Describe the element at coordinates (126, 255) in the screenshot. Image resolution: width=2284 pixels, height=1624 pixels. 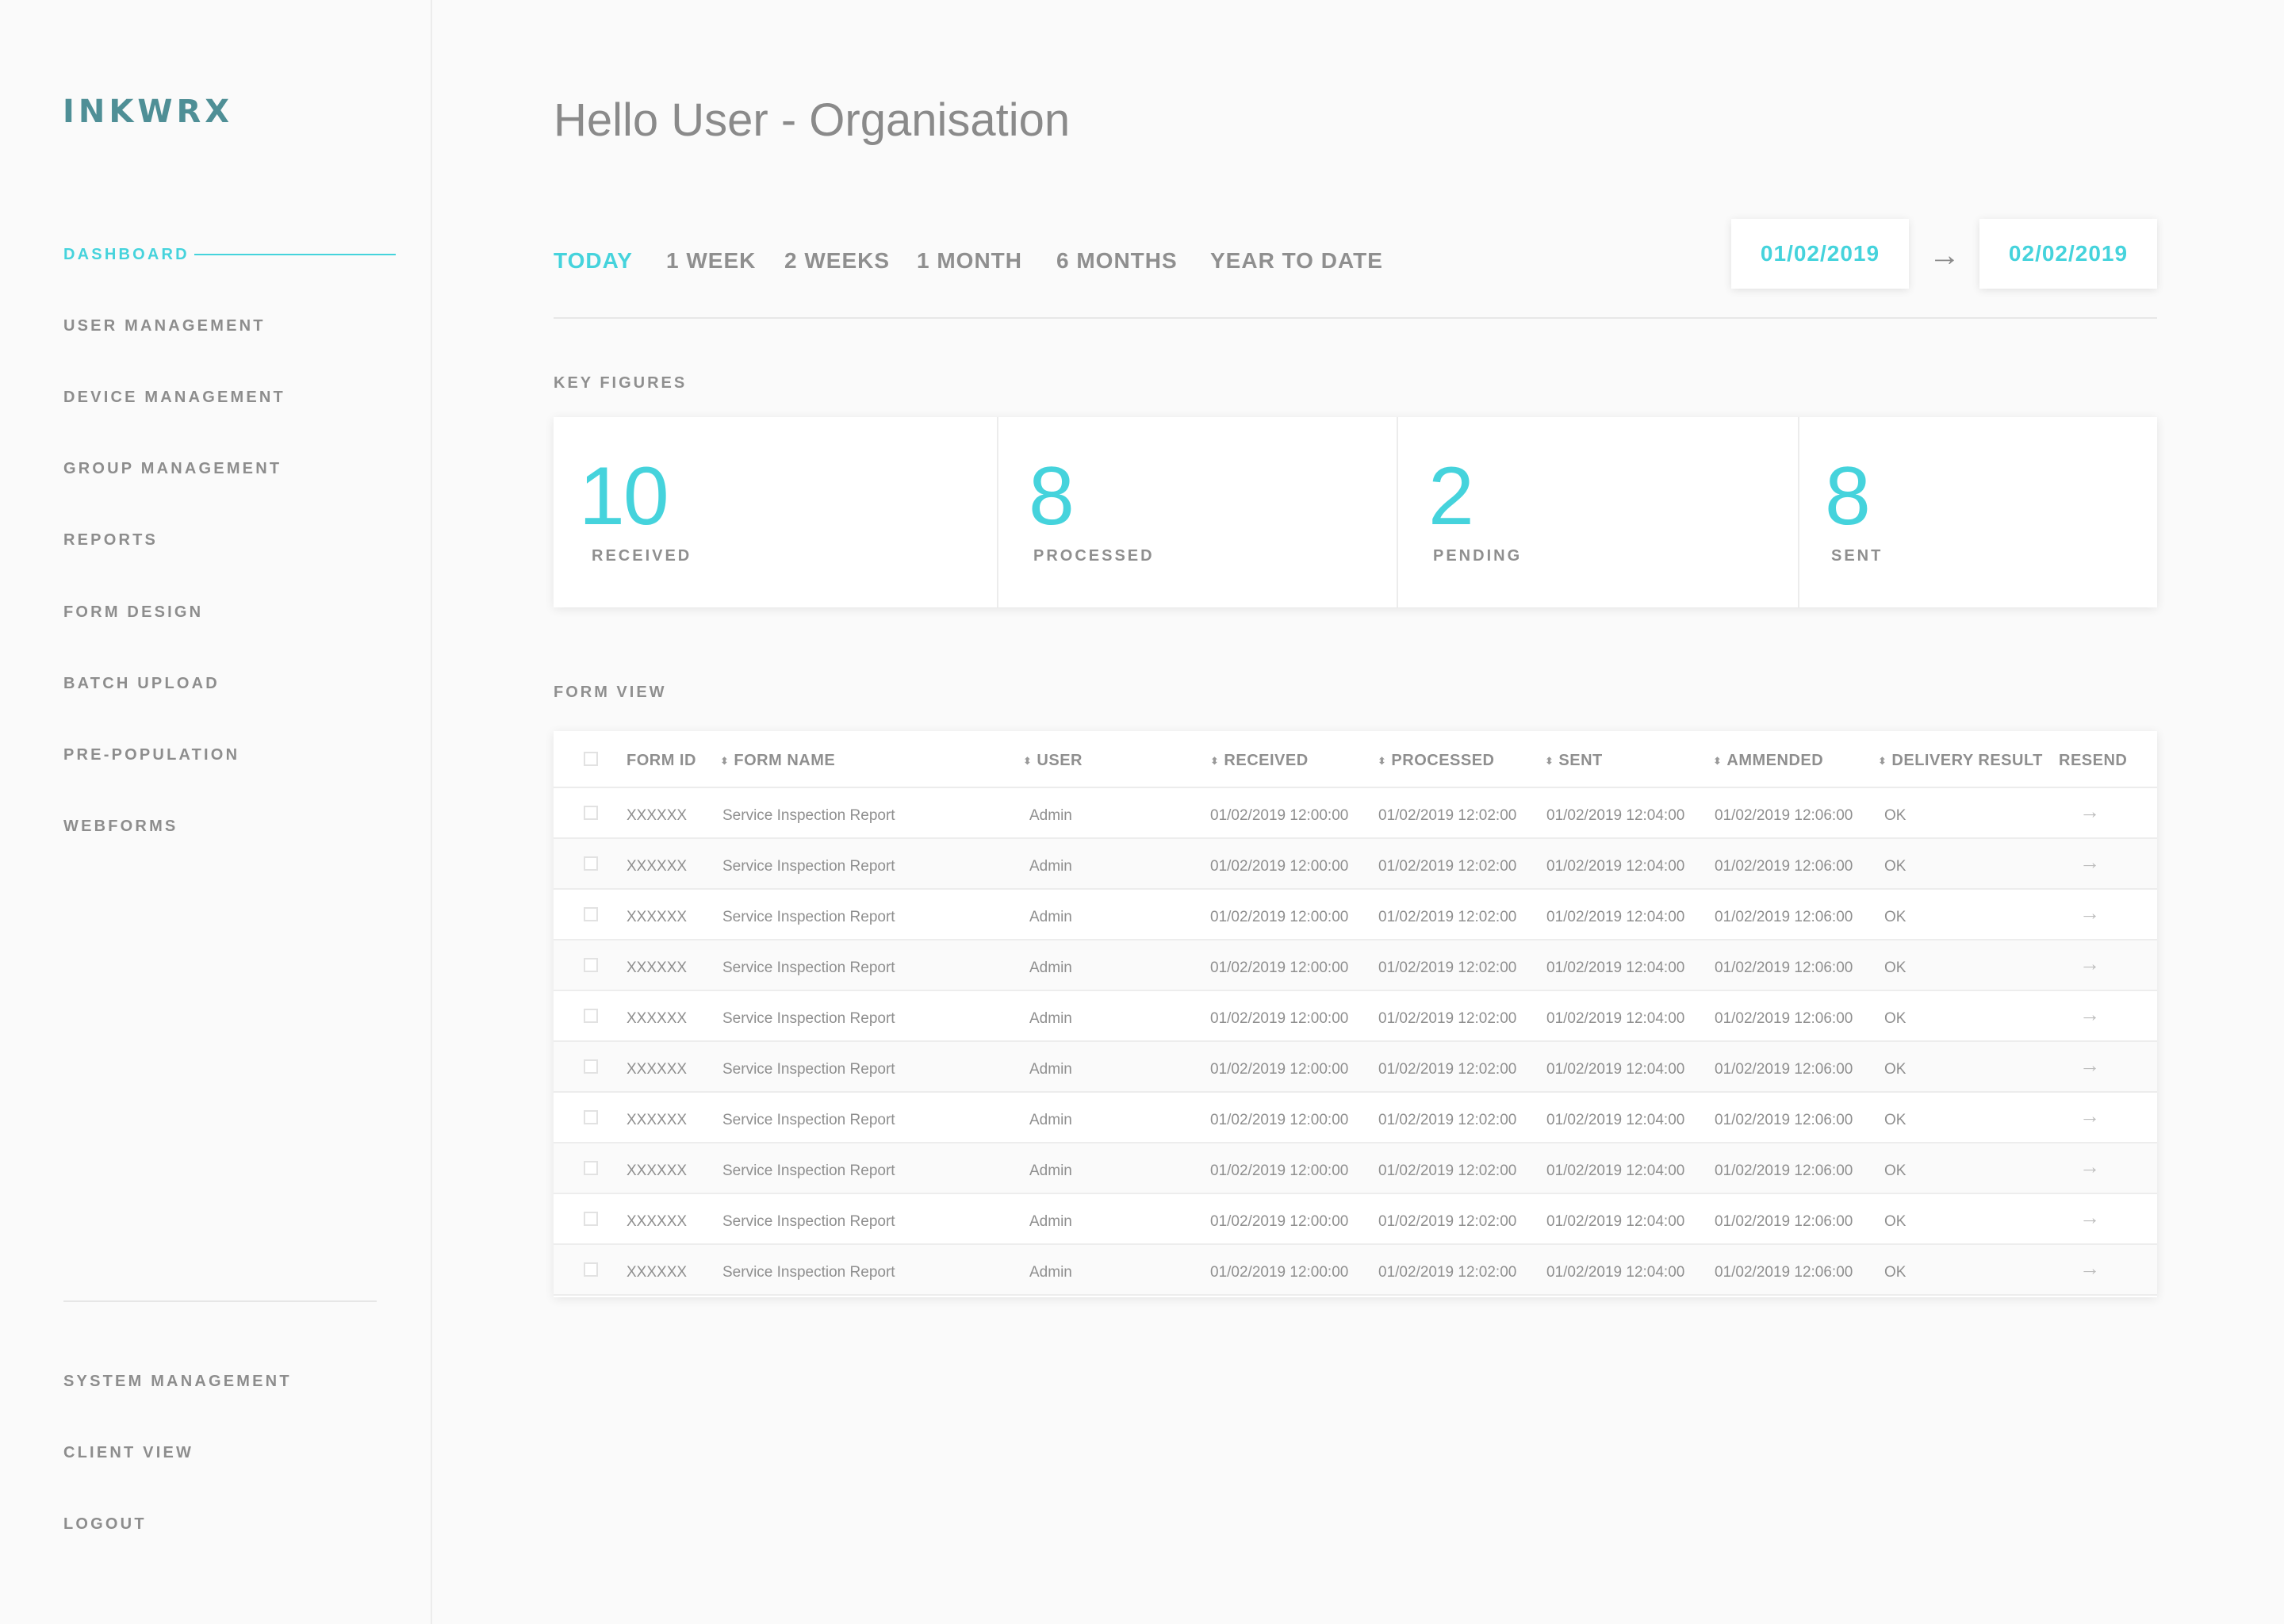
I see `sidebar-item-dashboard: DASHBOARD` at that location.